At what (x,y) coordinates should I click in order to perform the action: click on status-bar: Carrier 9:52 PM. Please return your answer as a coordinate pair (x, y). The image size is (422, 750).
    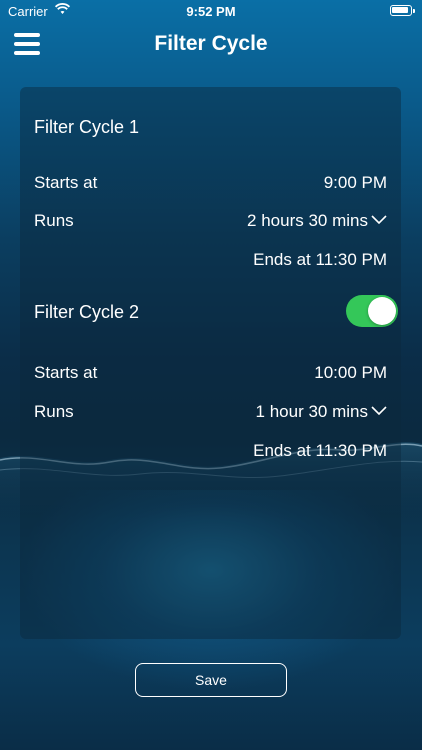
    Looking at the image, I should click on (211, 12).